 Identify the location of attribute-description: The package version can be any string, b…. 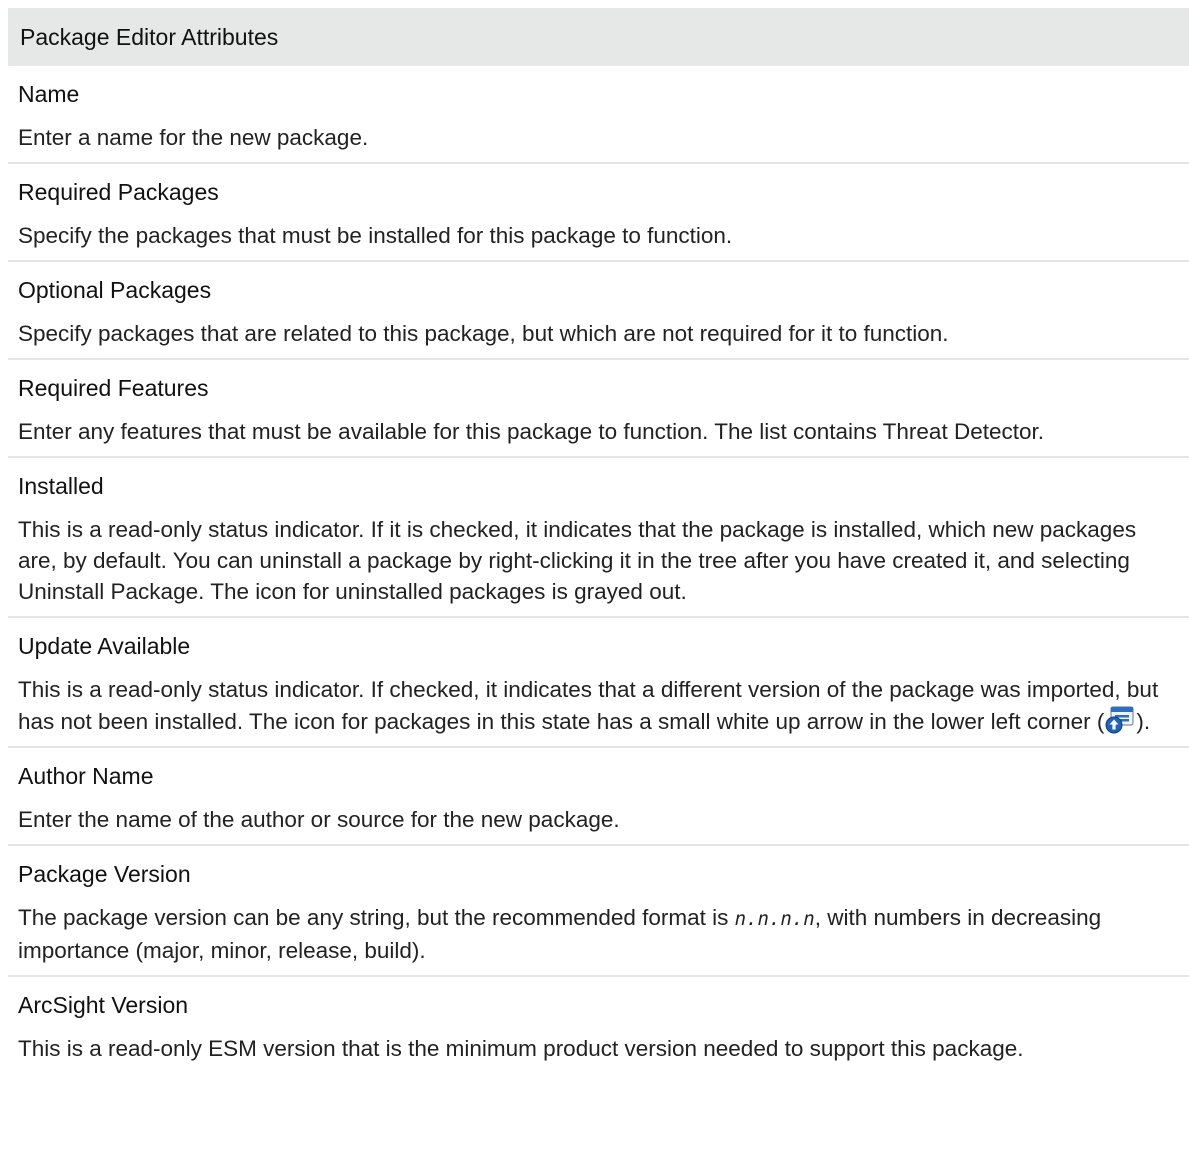
(598, 938).